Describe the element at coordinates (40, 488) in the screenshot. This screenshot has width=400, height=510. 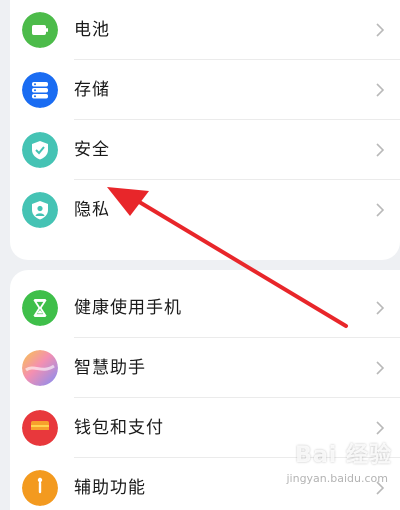
I see `accessibility-icon` at that location.